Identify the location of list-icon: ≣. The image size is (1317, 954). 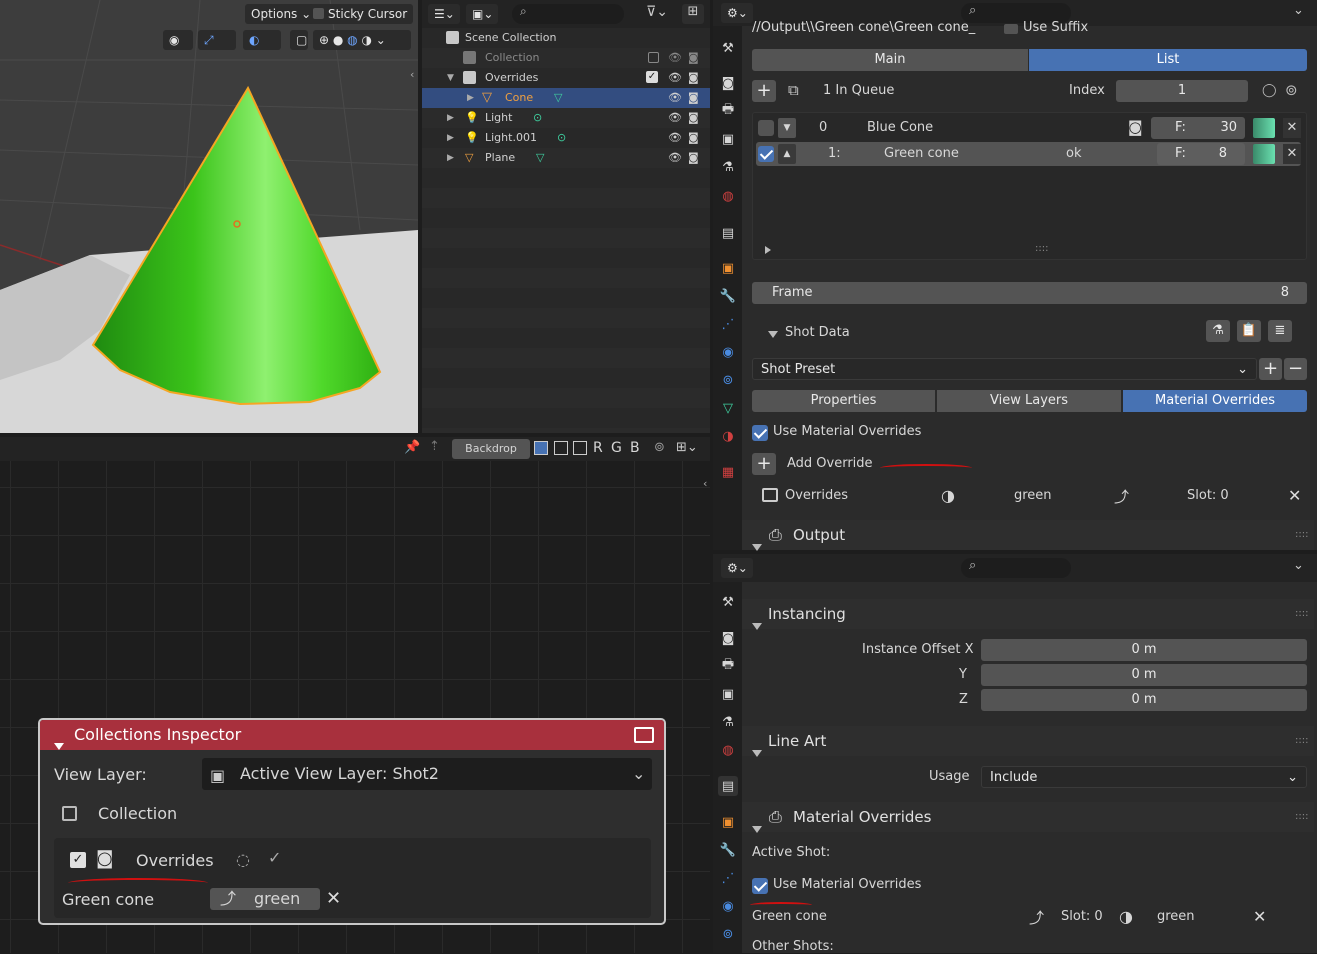
(1280, 331).